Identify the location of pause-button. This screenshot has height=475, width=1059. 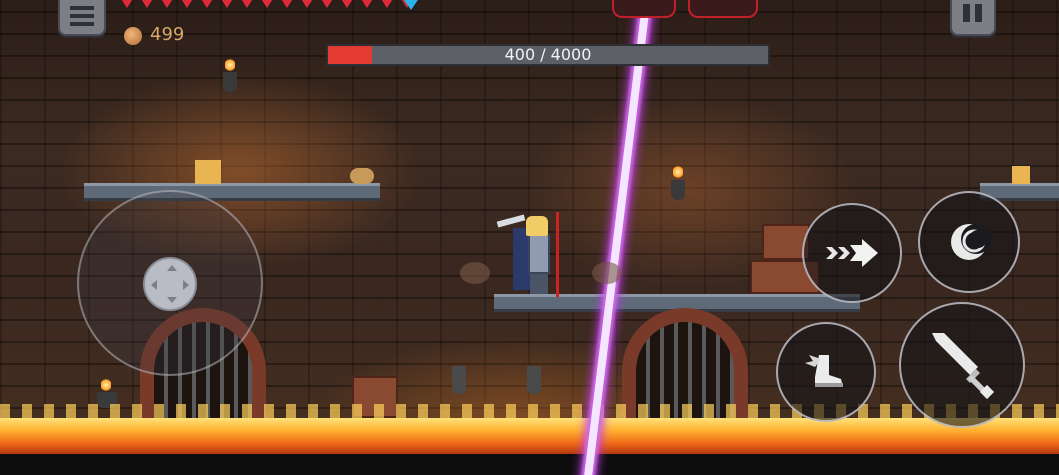
(973, 18).